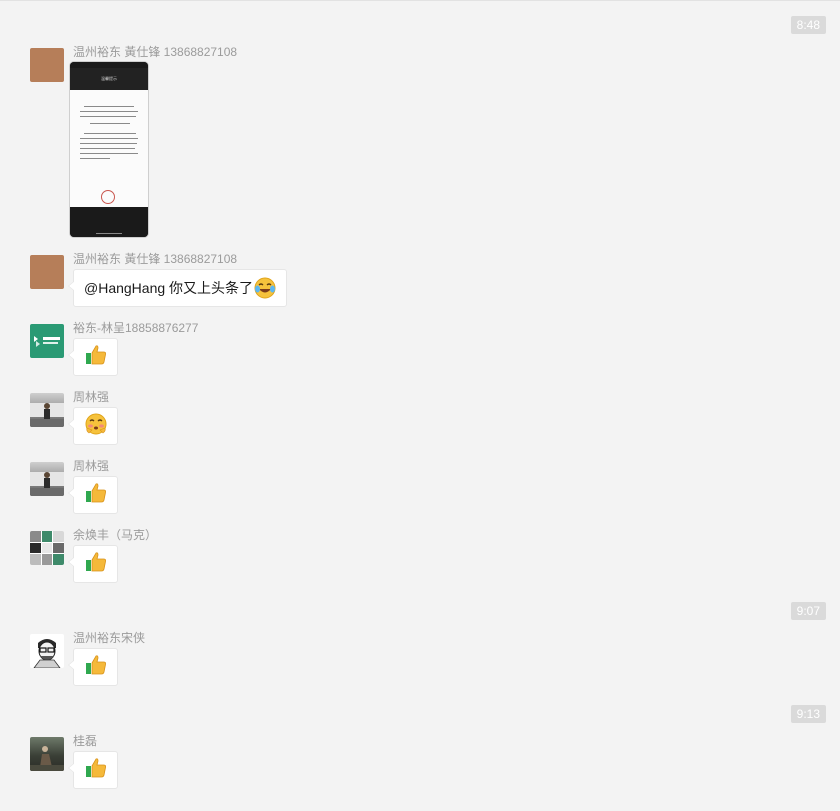  What do you see at coordinates (265, 288) in the screenshot?
I see `laugh-crying-emoji-icon` at bounding box center [265, 288].